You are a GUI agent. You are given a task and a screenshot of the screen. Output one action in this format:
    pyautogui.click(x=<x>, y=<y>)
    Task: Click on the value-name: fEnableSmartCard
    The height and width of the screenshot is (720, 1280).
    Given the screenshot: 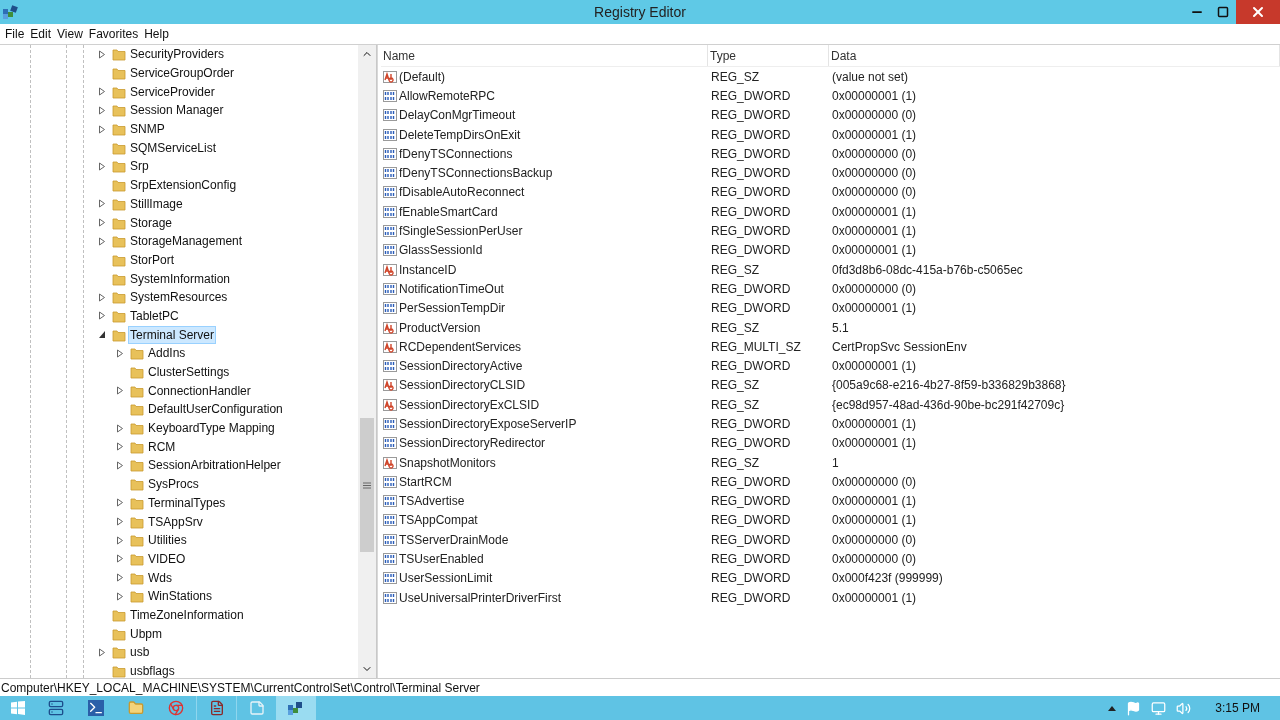 What is the action you would take?
    pyautogui.click(x=448, y=211)
    